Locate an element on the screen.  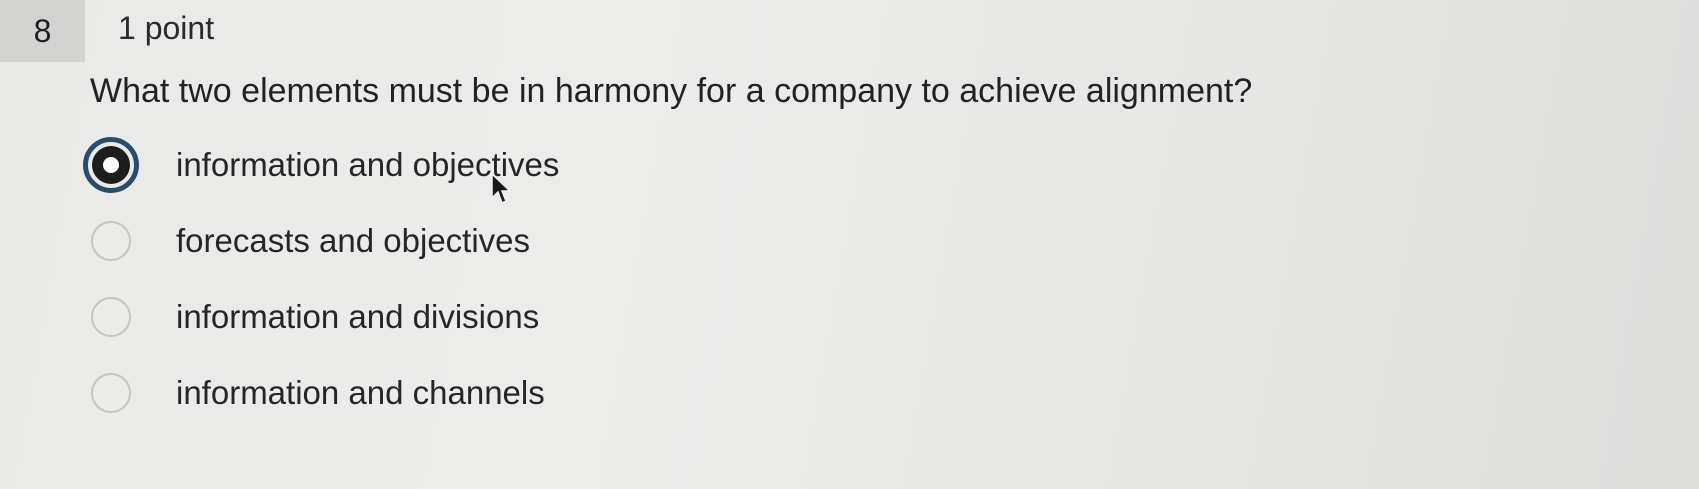
radio-inner-ring is located at coordinates (111, 165).